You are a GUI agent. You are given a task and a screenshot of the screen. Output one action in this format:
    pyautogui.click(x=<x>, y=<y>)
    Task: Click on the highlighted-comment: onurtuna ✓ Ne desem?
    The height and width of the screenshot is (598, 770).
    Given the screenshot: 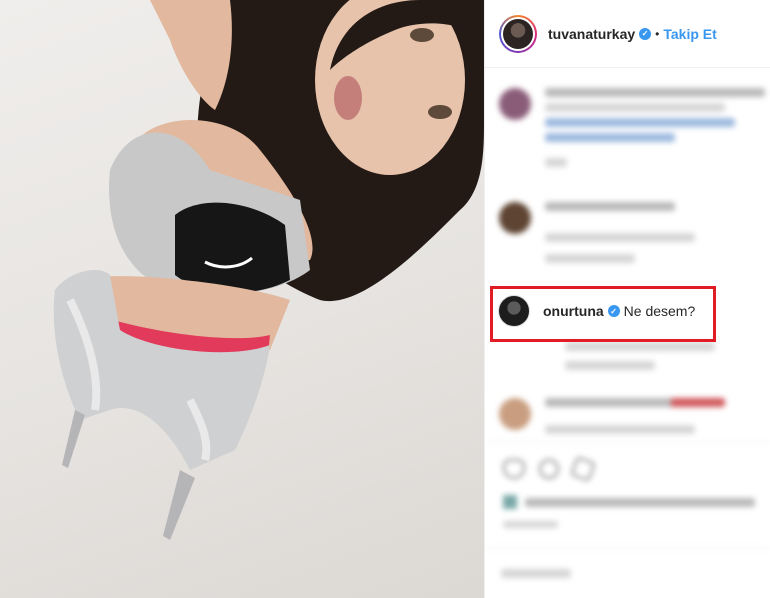 What is the action you would take?
    pyautogui.click(x=596, y=311)
    